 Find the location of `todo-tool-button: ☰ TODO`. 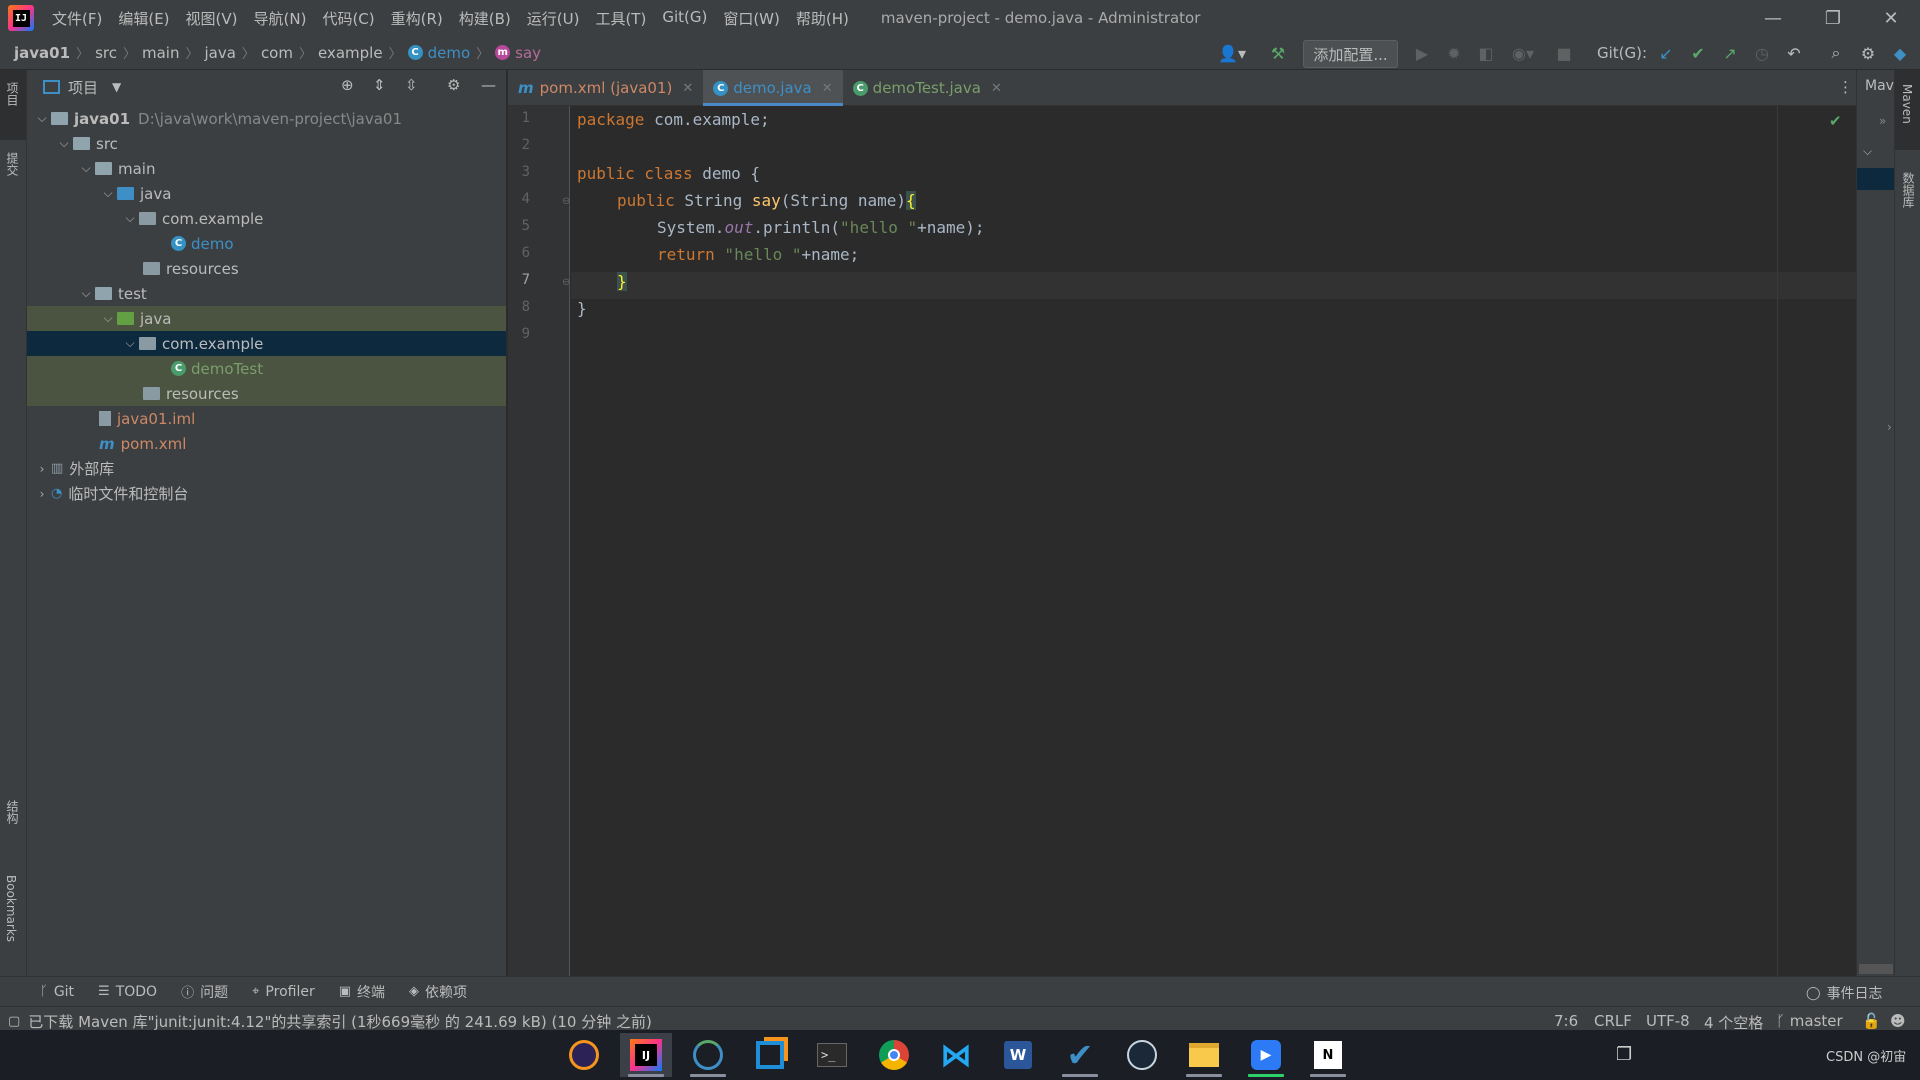

todo-tool-button: ☰ TODO is located at coordinates (127, 992).